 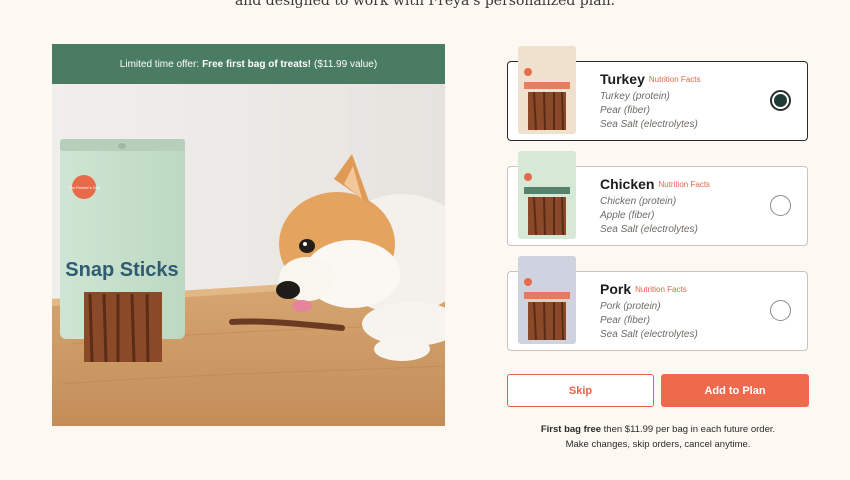 I want to click on ingredient: Turkey (protein), so click(x=635, y=96).